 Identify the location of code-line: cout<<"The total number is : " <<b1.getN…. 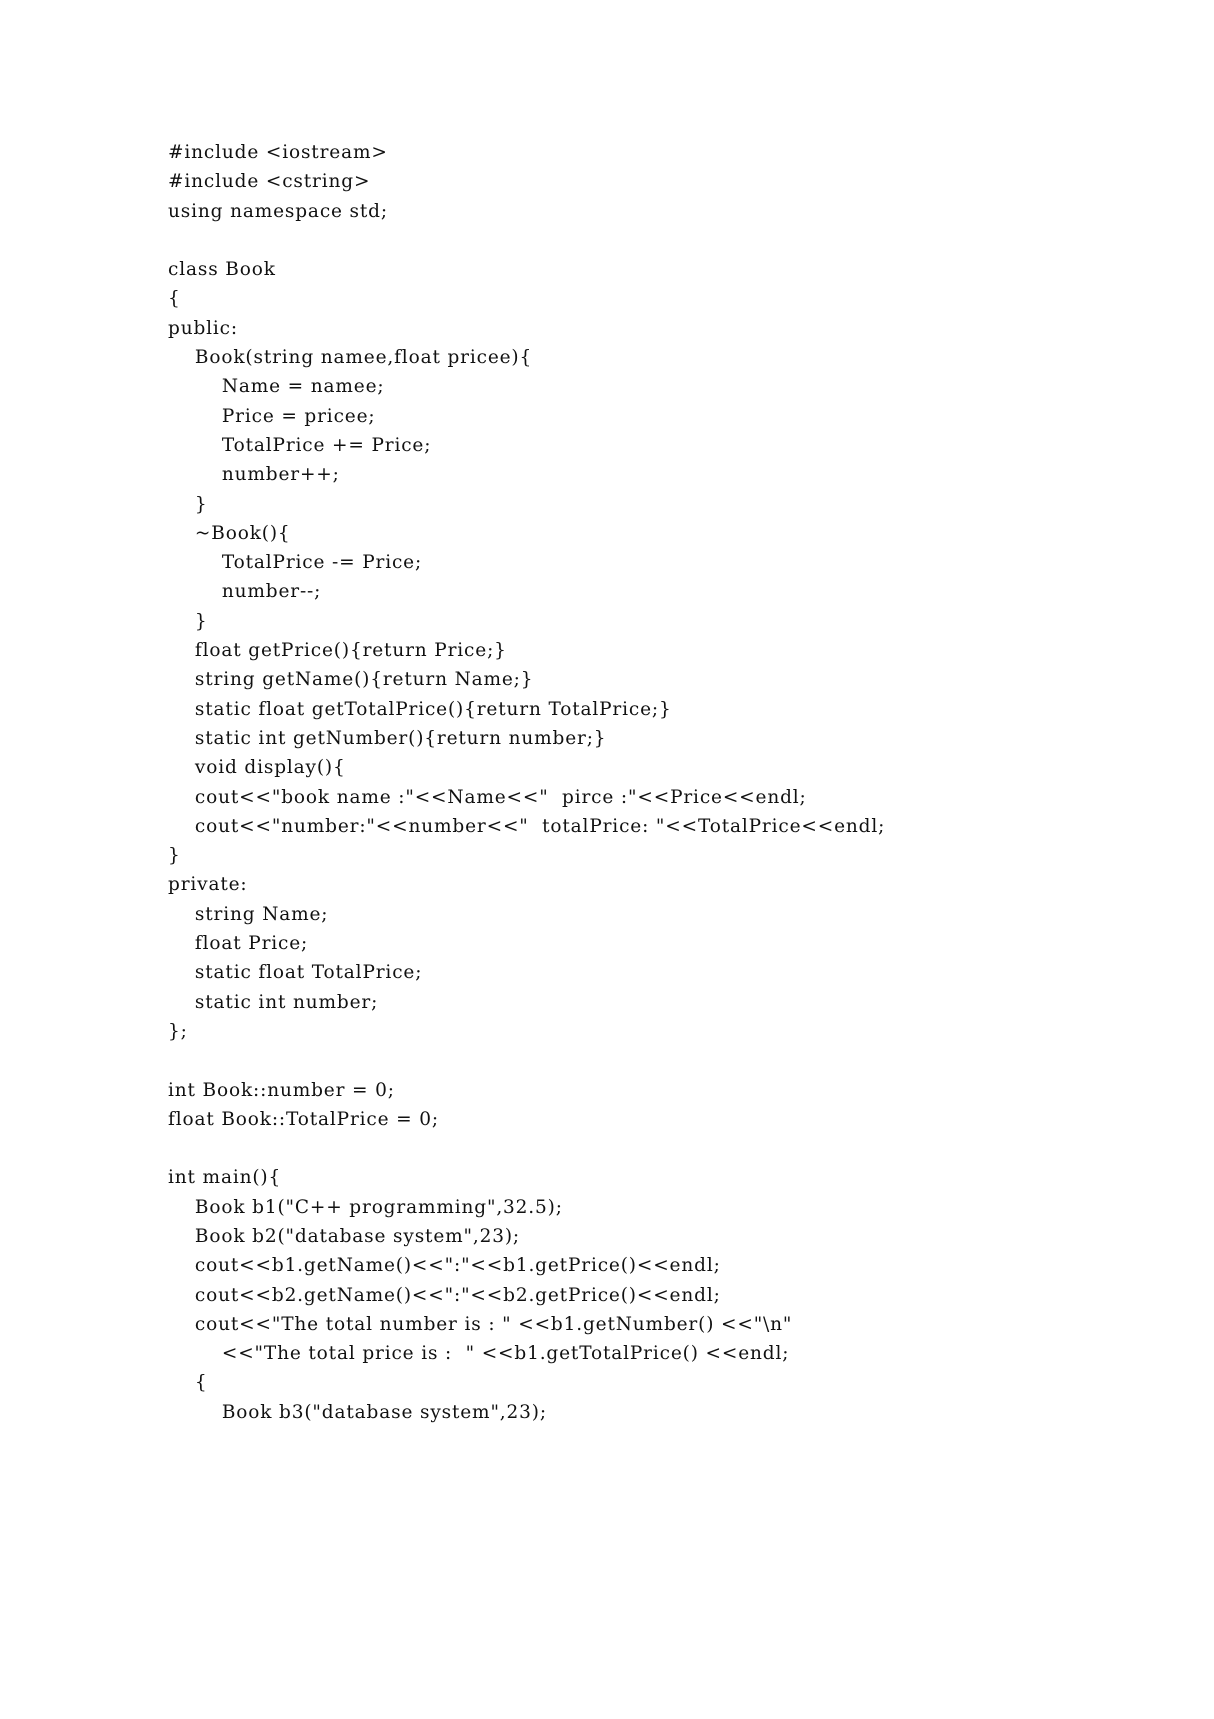
(480, 1324).